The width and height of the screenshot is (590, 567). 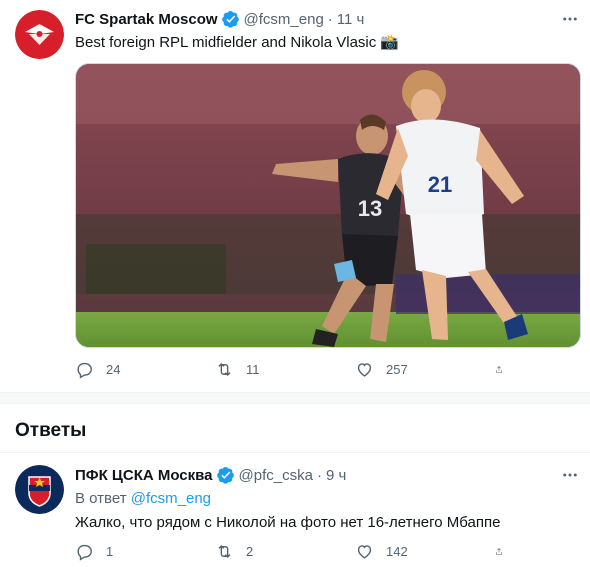 What do you see at coordinates (397, 551) in the screenshot?
I see `like-count: 142` at bounding box center [397, 551].